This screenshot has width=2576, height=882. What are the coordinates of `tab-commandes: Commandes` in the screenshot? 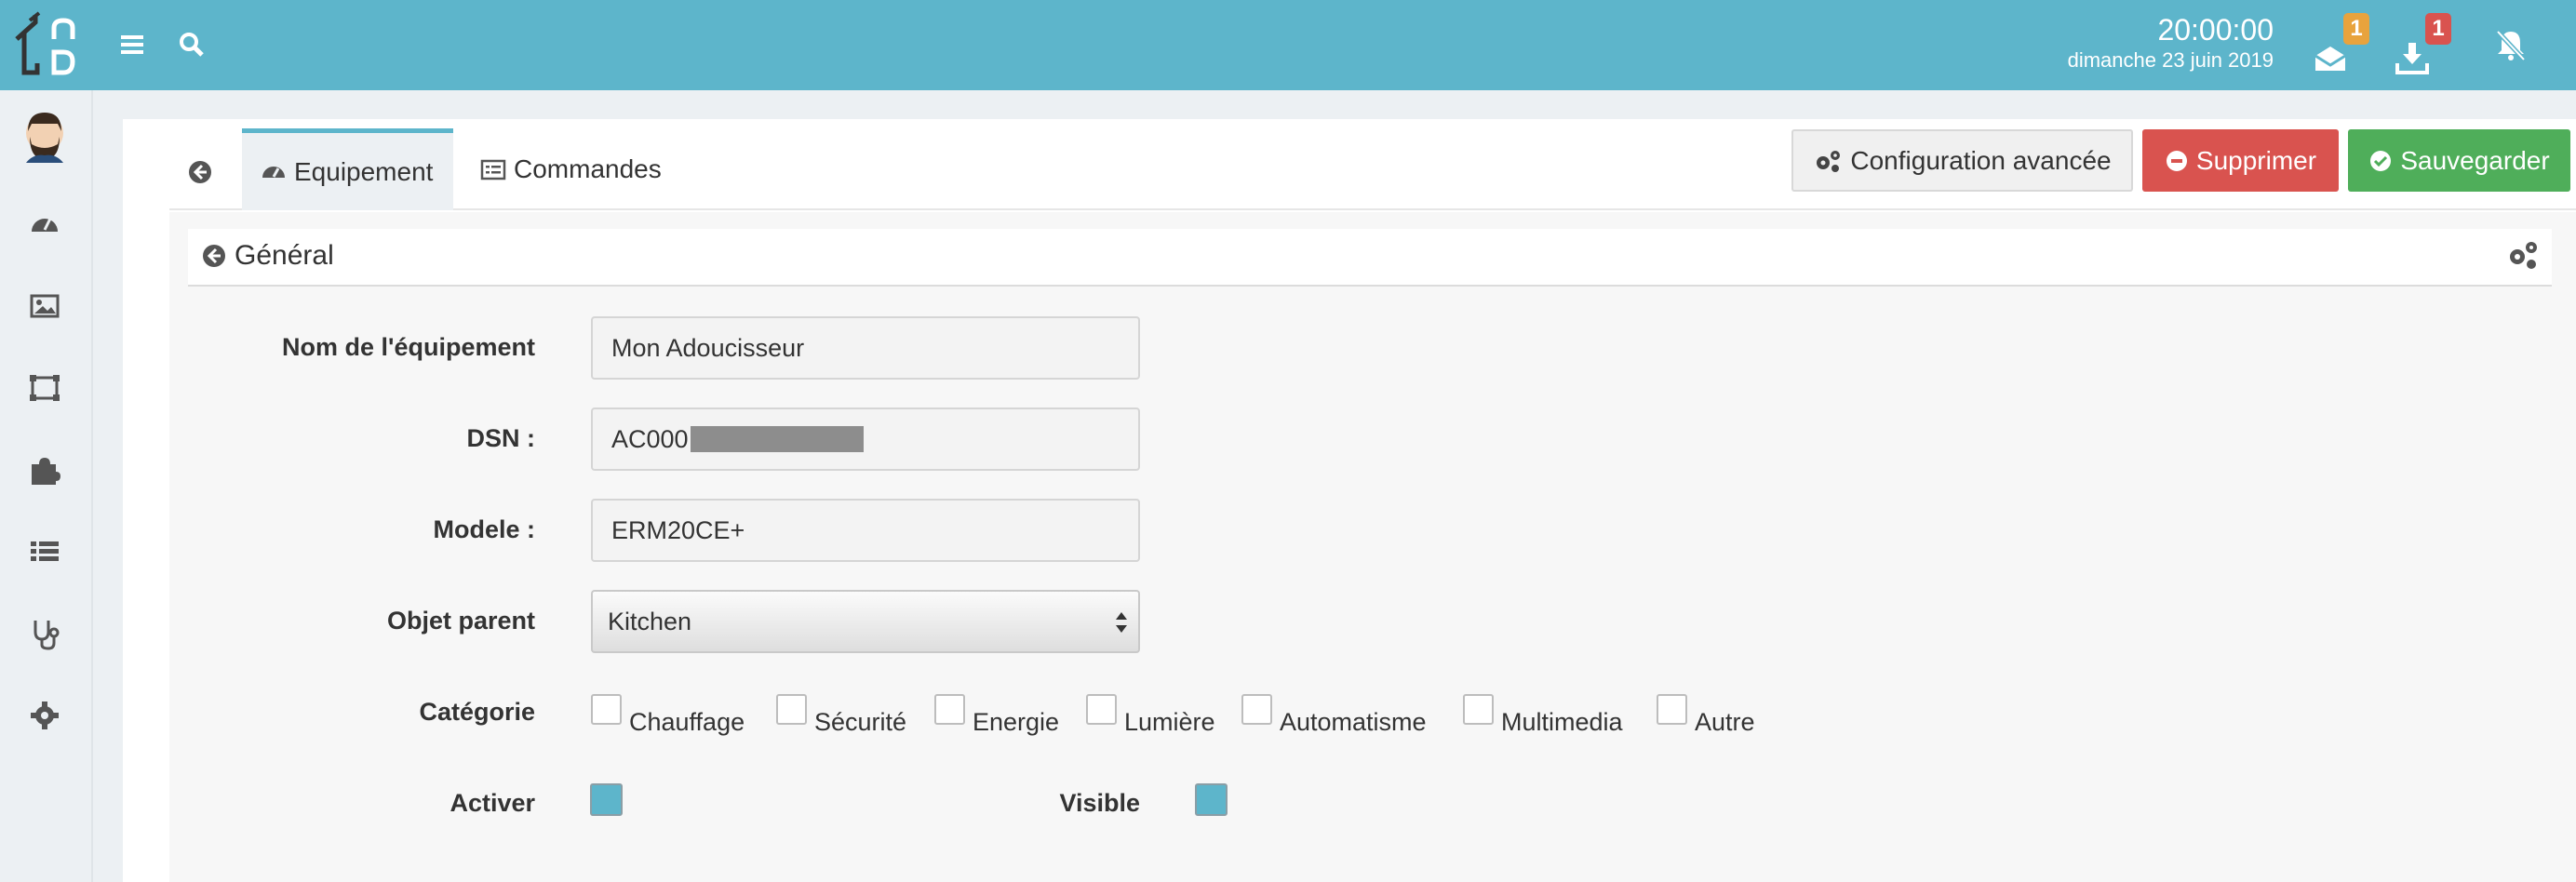 It's located at (571, 169).